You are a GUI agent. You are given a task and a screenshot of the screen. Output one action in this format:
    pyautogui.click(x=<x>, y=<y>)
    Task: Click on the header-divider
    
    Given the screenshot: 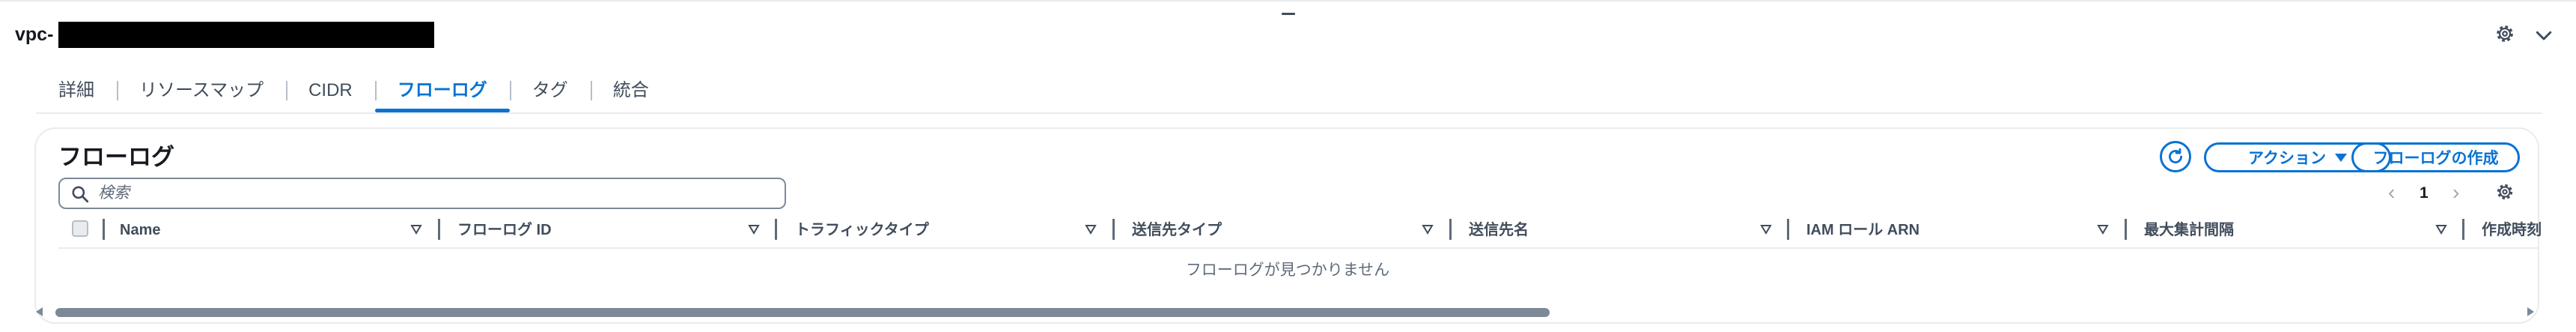 What is the action you would take?
    pyautogui.click(x=1298, y=248)
    